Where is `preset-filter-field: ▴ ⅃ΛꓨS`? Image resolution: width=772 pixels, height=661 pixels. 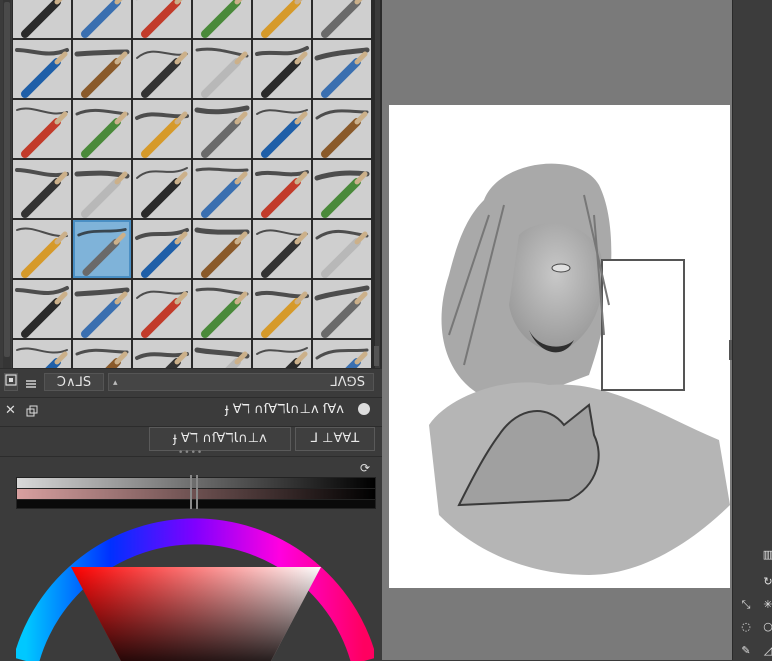 preset-filter-field: ▴ ⅃ΛꓨS is located at coordinates (241, 382).